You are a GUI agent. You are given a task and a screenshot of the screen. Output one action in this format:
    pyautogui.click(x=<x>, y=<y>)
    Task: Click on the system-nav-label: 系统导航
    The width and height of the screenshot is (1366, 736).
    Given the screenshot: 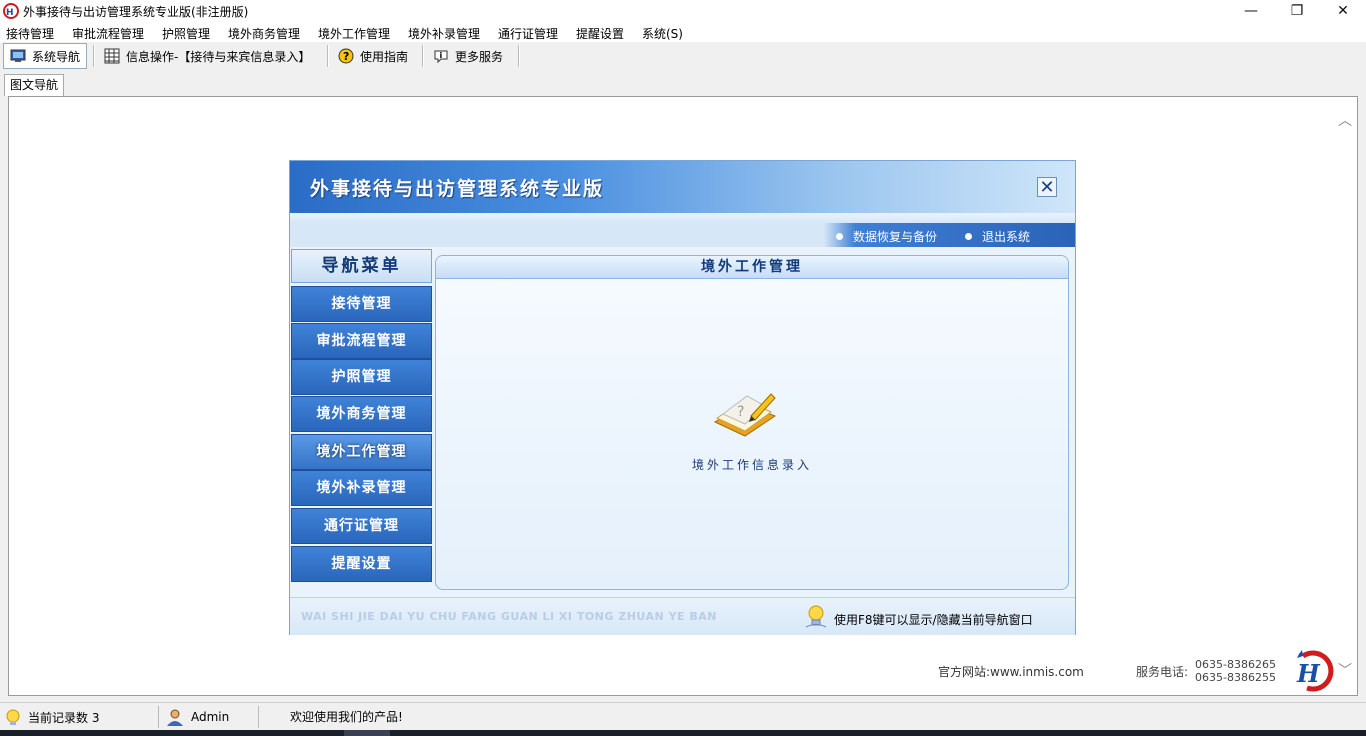 What is the action you would take?
    pyautogui.click(x=56, y=56)
    